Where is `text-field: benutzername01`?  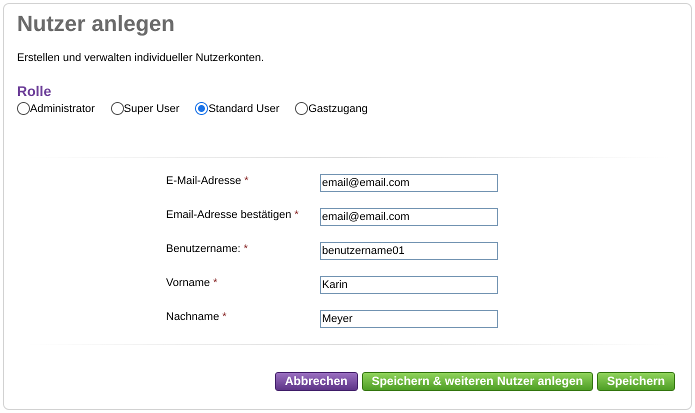
text-field: benutzername01 is located at coordinates (409, 251).